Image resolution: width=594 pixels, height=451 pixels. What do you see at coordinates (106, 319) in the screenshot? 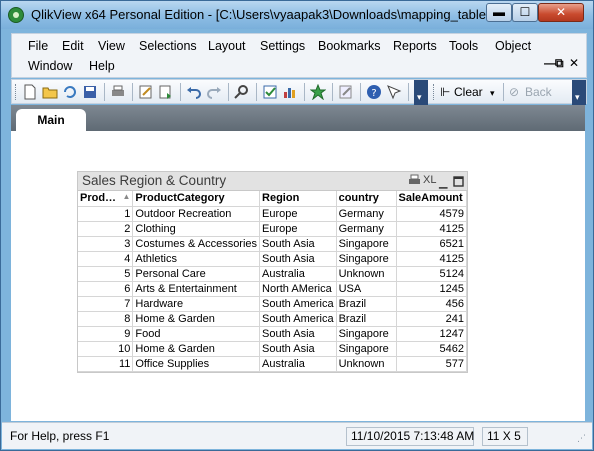
I see `cell-product: 8` at bounding box center [106, 319].